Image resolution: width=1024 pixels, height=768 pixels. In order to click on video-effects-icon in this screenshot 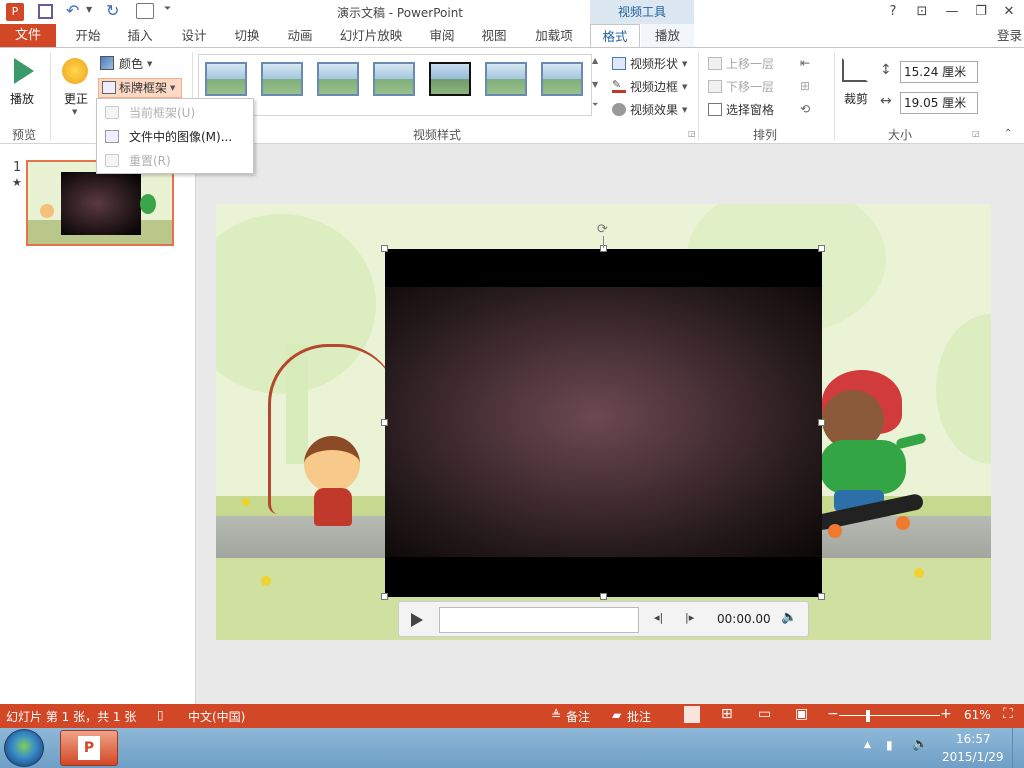, I will do `click(619, 109)`.